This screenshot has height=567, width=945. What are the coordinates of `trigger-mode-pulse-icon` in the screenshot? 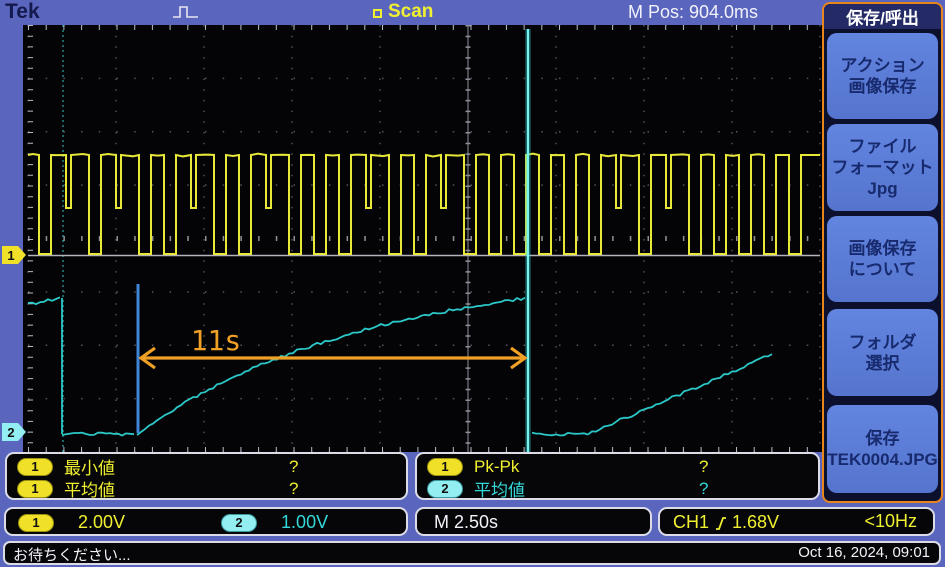 It's located at (185, 12).